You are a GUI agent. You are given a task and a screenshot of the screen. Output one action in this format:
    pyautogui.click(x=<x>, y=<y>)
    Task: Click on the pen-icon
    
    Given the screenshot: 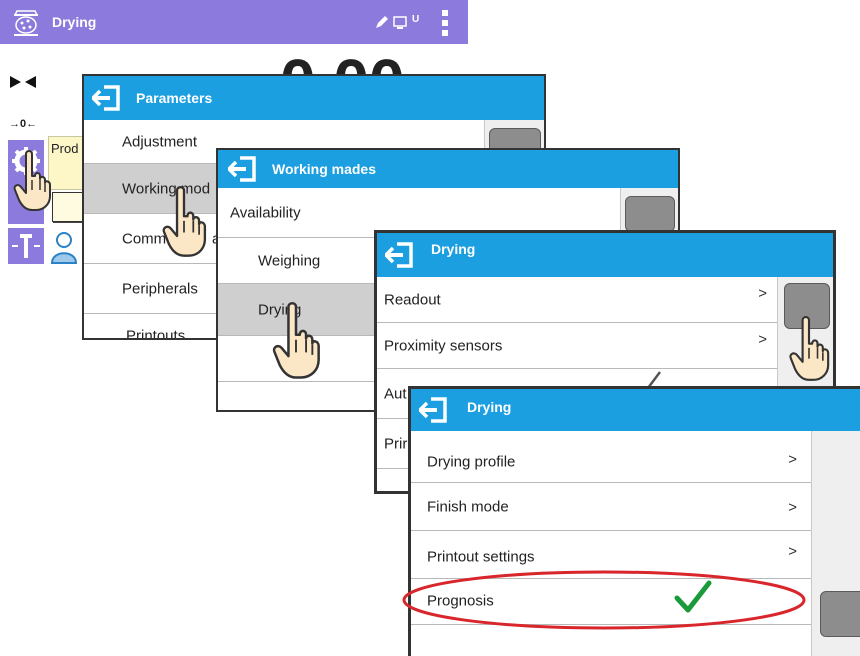 What is the action you would take?
    pyautogui.click(x=382, y=22)
    